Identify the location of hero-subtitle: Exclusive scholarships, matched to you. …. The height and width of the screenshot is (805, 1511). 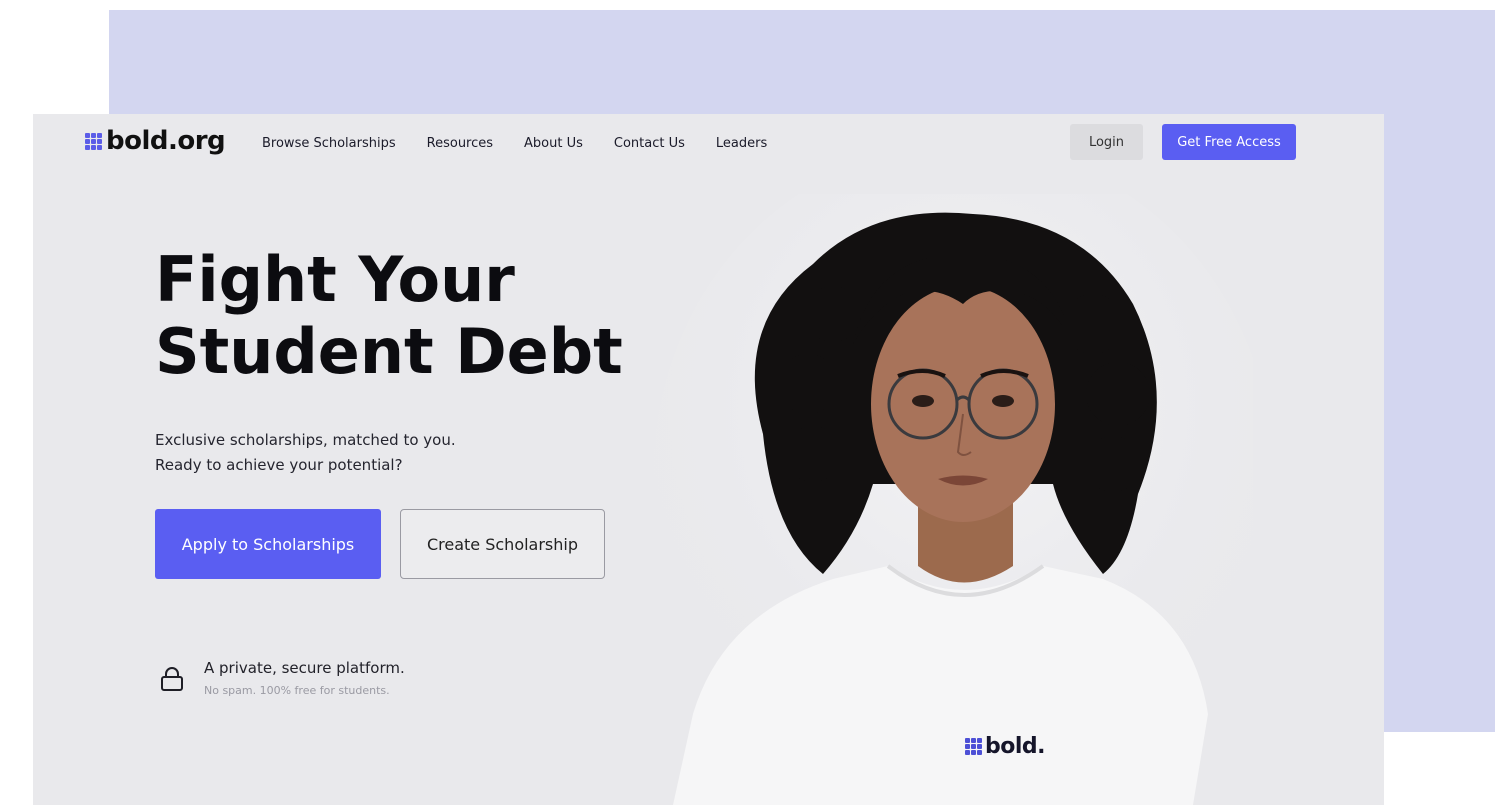
(305, 453).